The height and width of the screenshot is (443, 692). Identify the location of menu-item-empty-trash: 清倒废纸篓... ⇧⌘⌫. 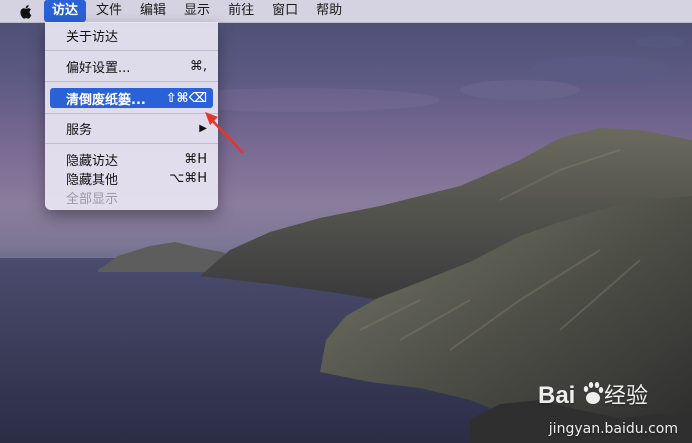
(131, 98).